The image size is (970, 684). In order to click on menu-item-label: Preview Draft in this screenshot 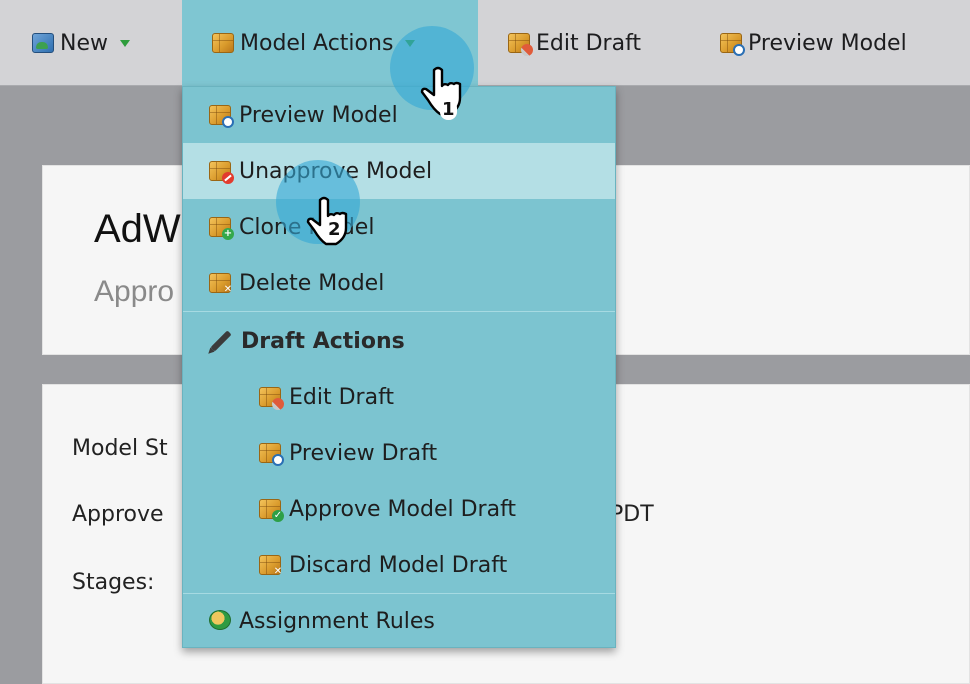, I will do `click(363, 453)`.